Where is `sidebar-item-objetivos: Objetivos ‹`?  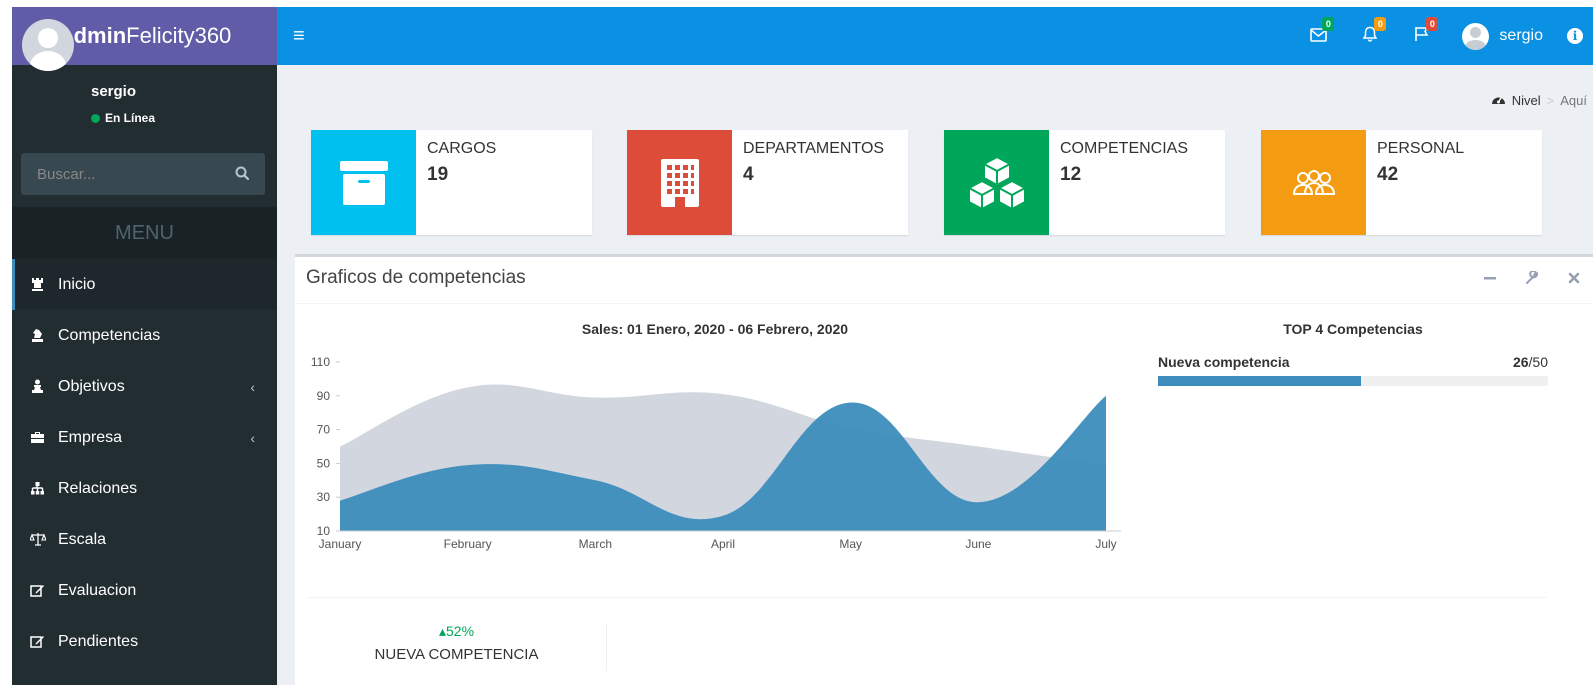
sidebar-item-objetivos: Objetivos ‹ is located at coordinates (144, 386).